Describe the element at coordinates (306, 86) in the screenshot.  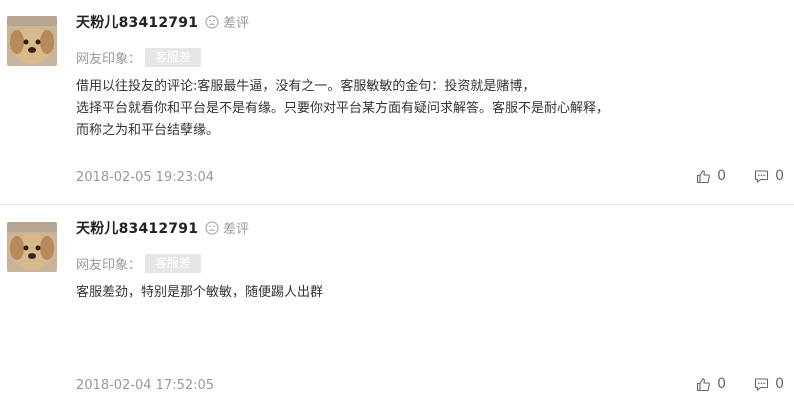
I see `review-content-line: 借用以往投友的评论:客服最牛逼，没有之一。客服敏敏的金句：投资就是赌博，` at that location.